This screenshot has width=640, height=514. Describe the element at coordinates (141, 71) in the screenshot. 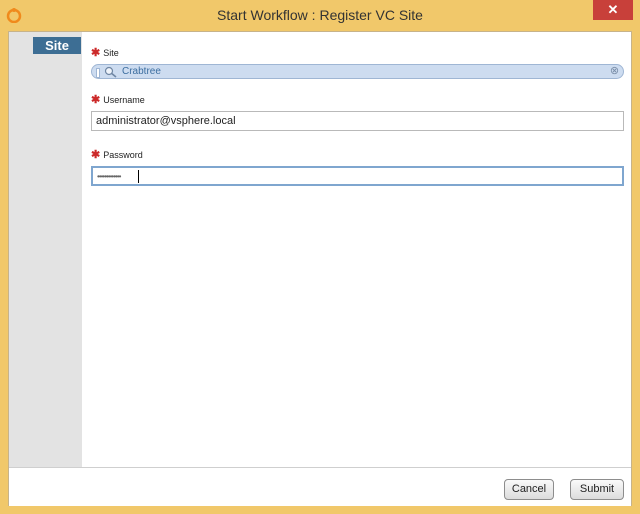

I see `site-value: Crabtree` at that location.